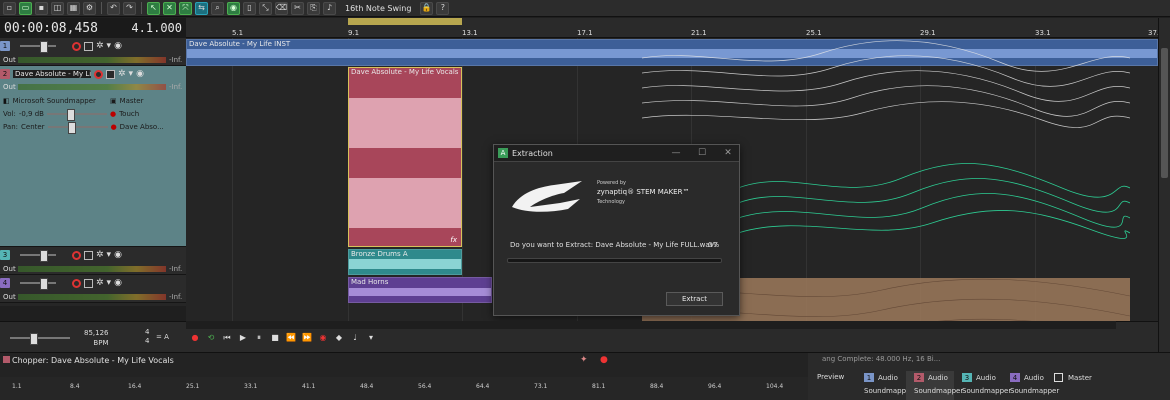 The height and width of the screenshot is (400, 1170). Describe the element at coordinates (217, 8) in the screenshot. I see `zoom-tool-icon: ⌕` at that location.